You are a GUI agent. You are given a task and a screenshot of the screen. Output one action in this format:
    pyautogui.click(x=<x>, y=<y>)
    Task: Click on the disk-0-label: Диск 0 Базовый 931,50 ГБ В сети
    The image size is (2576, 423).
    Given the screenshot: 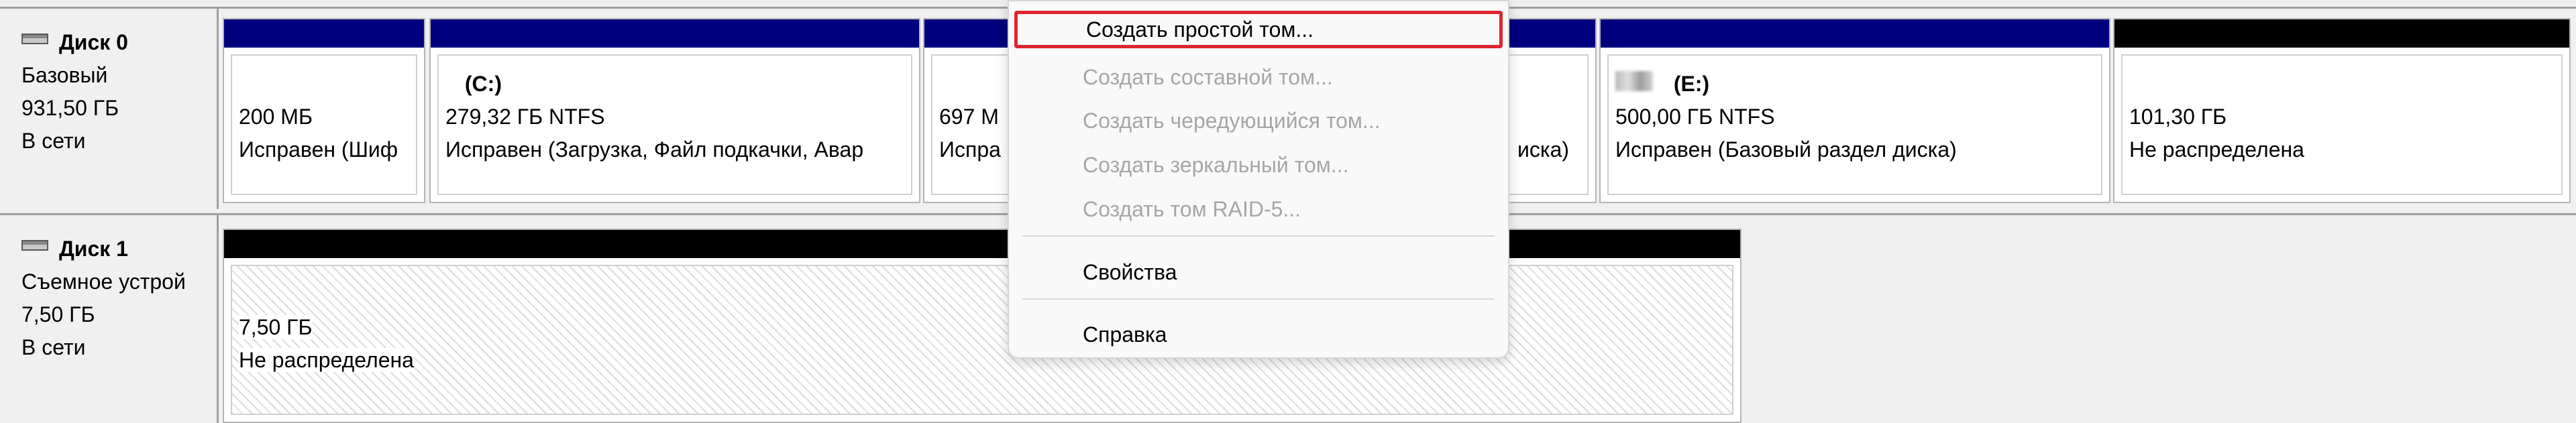 What is the action you would take?
    pyautogui.click(x=109, y=109)
    